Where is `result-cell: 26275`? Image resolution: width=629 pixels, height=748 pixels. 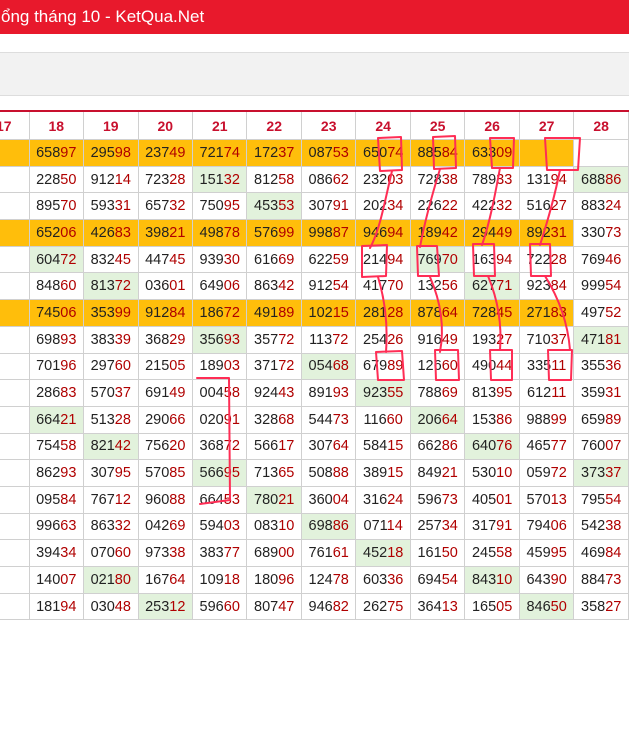
result-cell: 26275 is located at coordinates (383, 606).